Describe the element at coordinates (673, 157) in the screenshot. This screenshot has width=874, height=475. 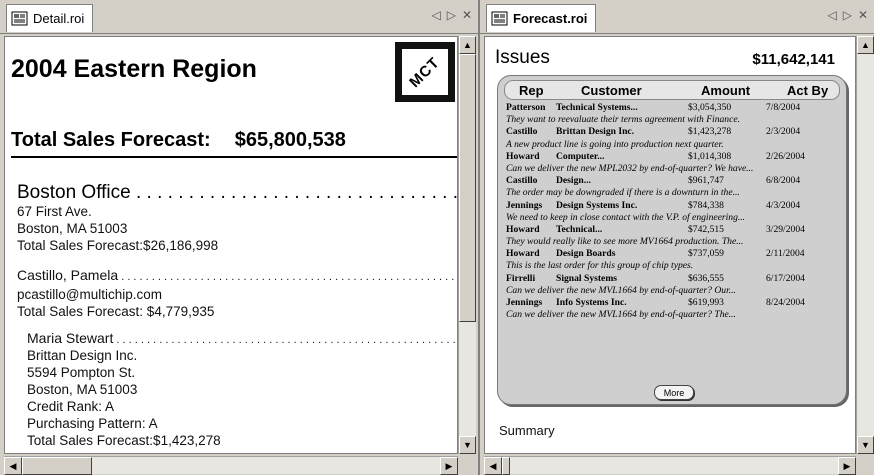
I see `issue-row: Howard Computer... $1,014,308 2/26/2004` at that location.